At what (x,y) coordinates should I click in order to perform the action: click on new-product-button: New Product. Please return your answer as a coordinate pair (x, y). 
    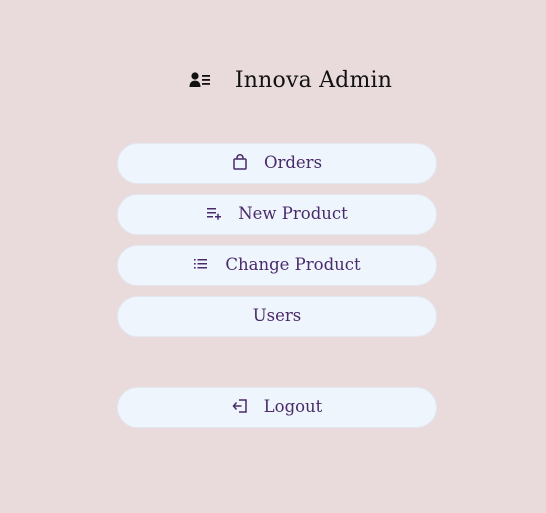
    Looking at the image, I should click on (277, 214).